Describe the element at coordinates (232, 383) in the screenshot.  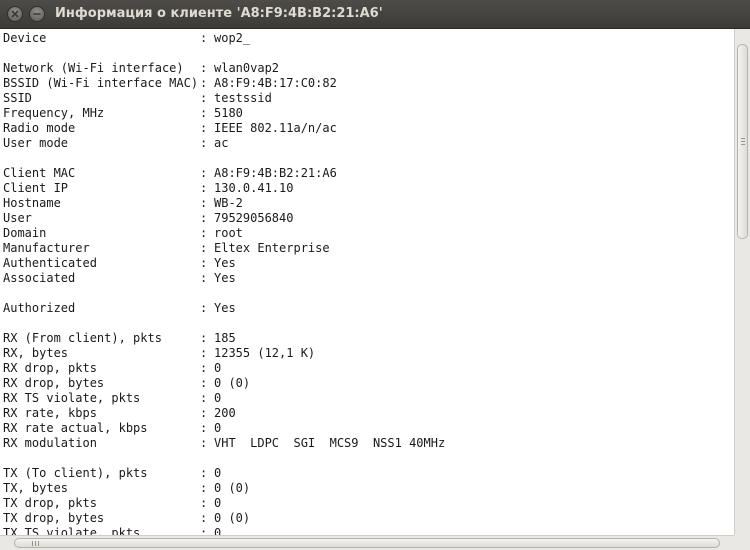
I see `info-value: 0 (0)` at that location.